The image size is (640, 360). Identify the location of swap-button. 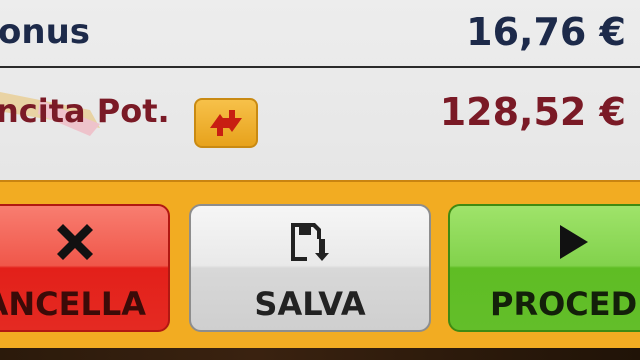
(226, 123).